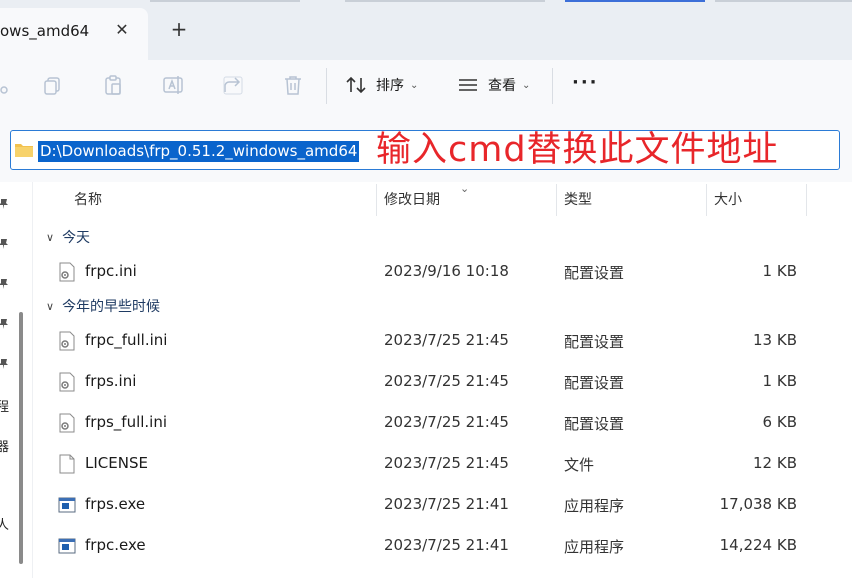  I want to click on tab-title: ows_amd64, so click(45, 31).